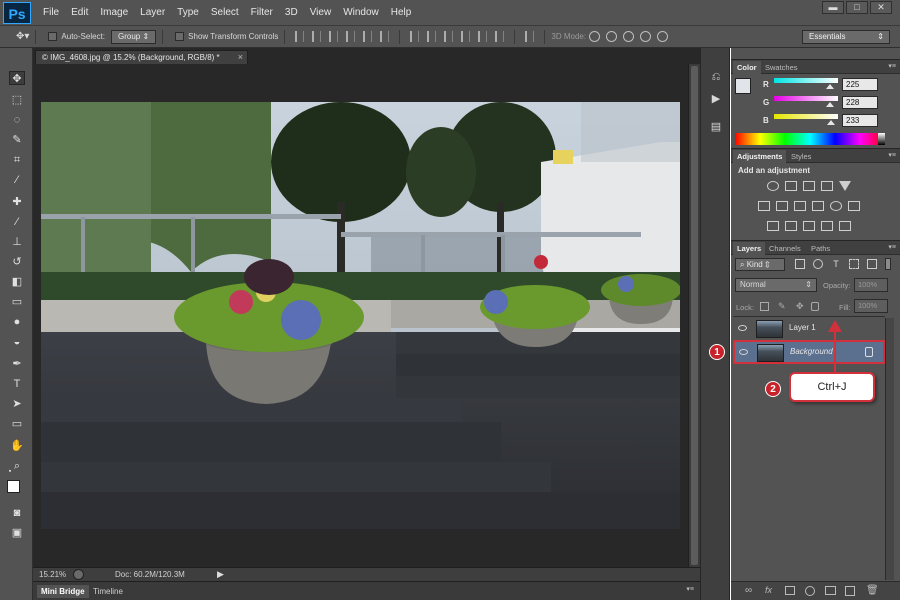 The image size is (900, 600). I want to click on filter-toggle-icon, so click(888, 264).